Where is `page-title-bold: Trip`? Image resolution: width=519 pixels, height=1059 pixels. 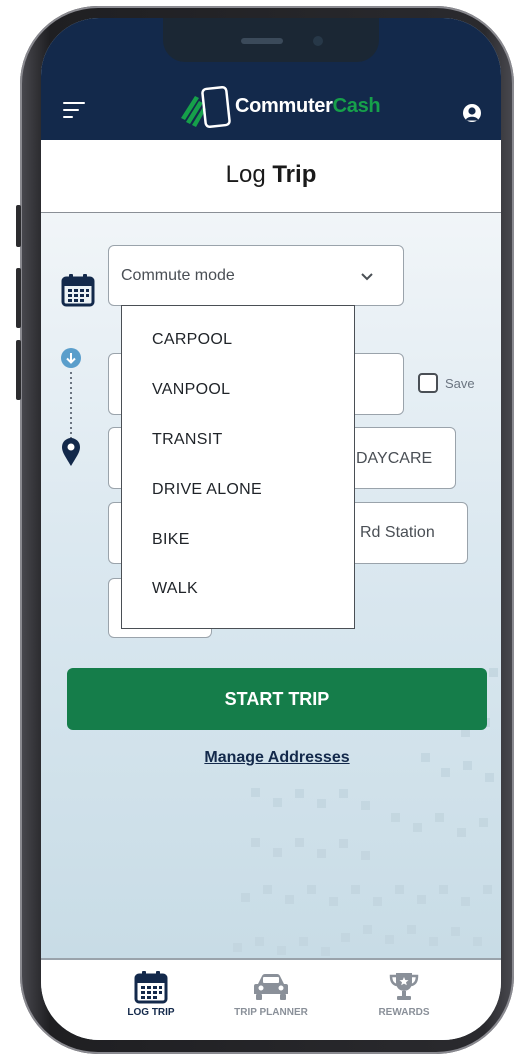
page-title-bold: Trip is located at coordinates (294, 174).